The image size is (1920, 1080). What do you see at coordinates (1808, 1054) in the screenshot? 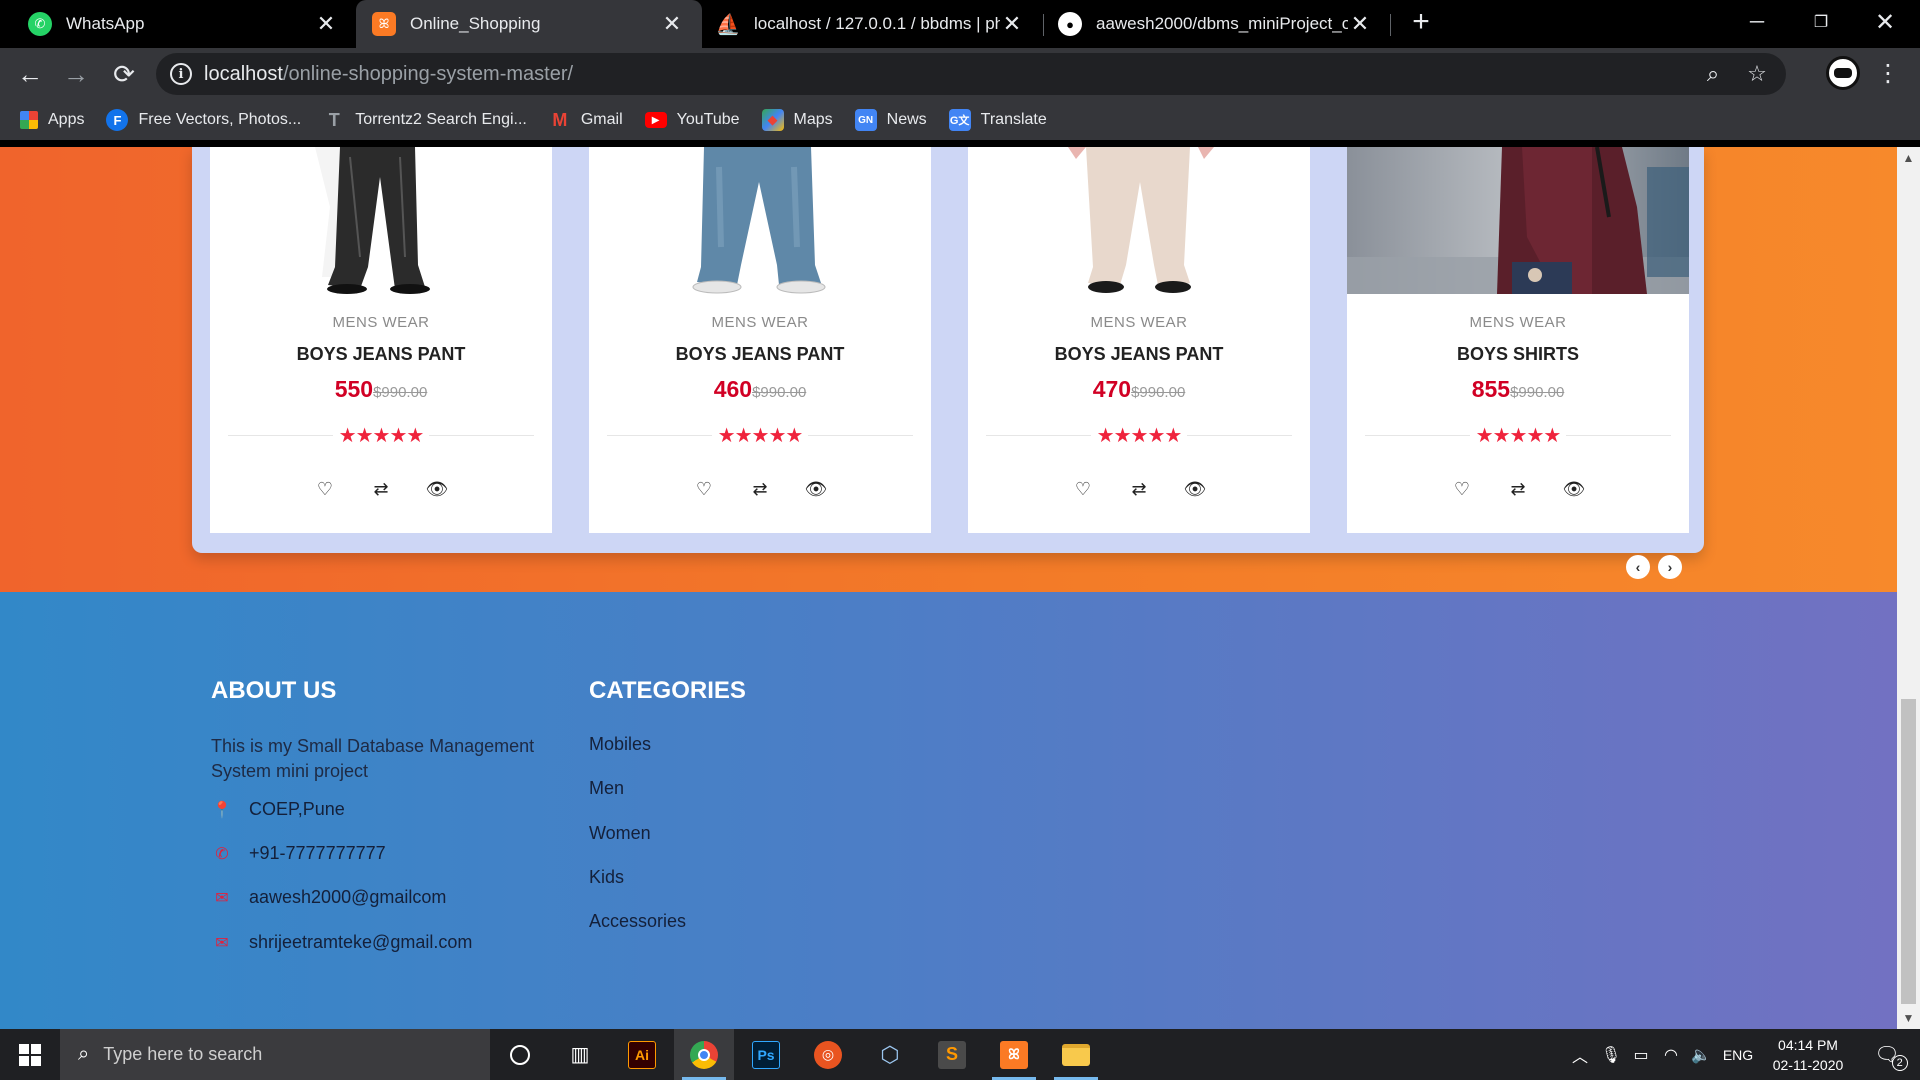
I see `taskbar-clock: 04:14 PM 02-11-2020` at bounding box center [1808, 1054].